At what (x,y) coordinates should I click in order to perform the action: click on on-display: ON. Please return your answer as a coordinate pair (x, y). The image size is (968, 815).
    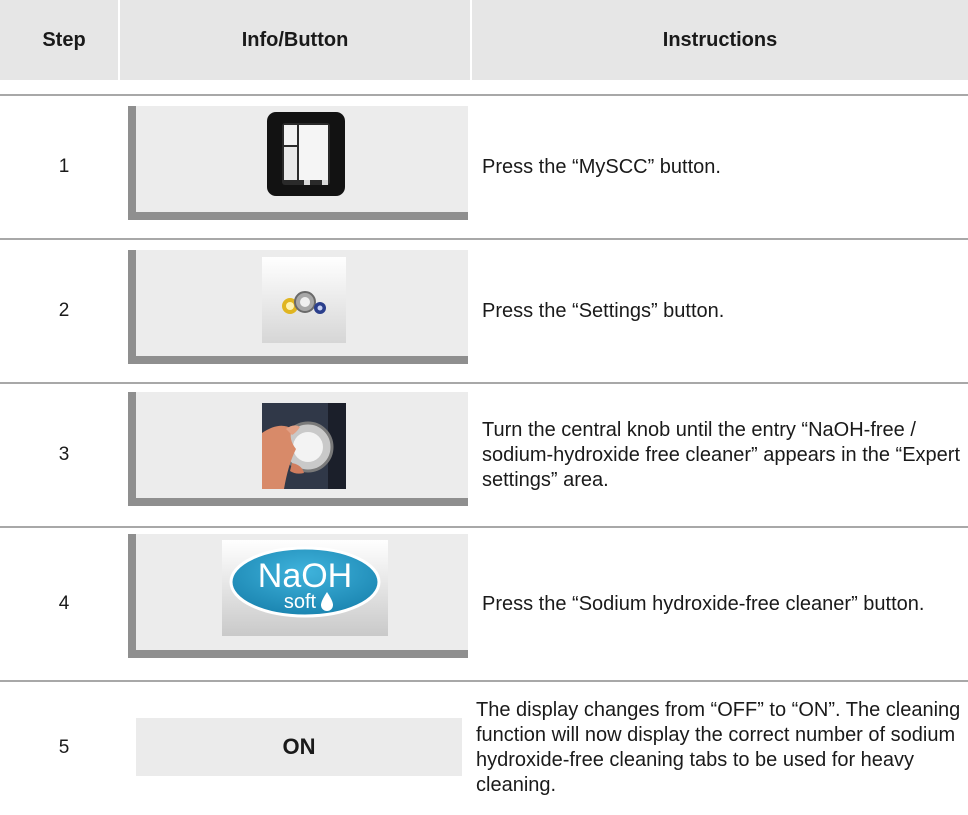
    Looking at the image, I should click on (299, 747).